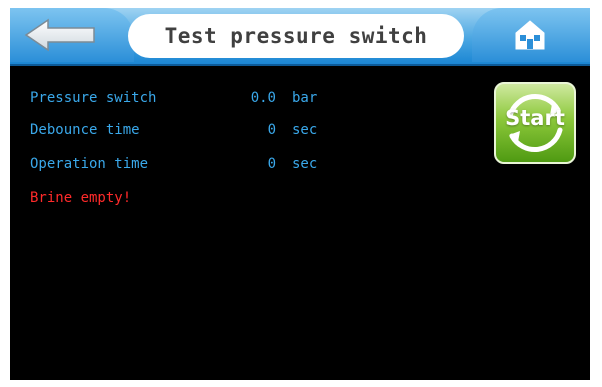  I want to click on operation-time-unit: sec, so click(305, 164).